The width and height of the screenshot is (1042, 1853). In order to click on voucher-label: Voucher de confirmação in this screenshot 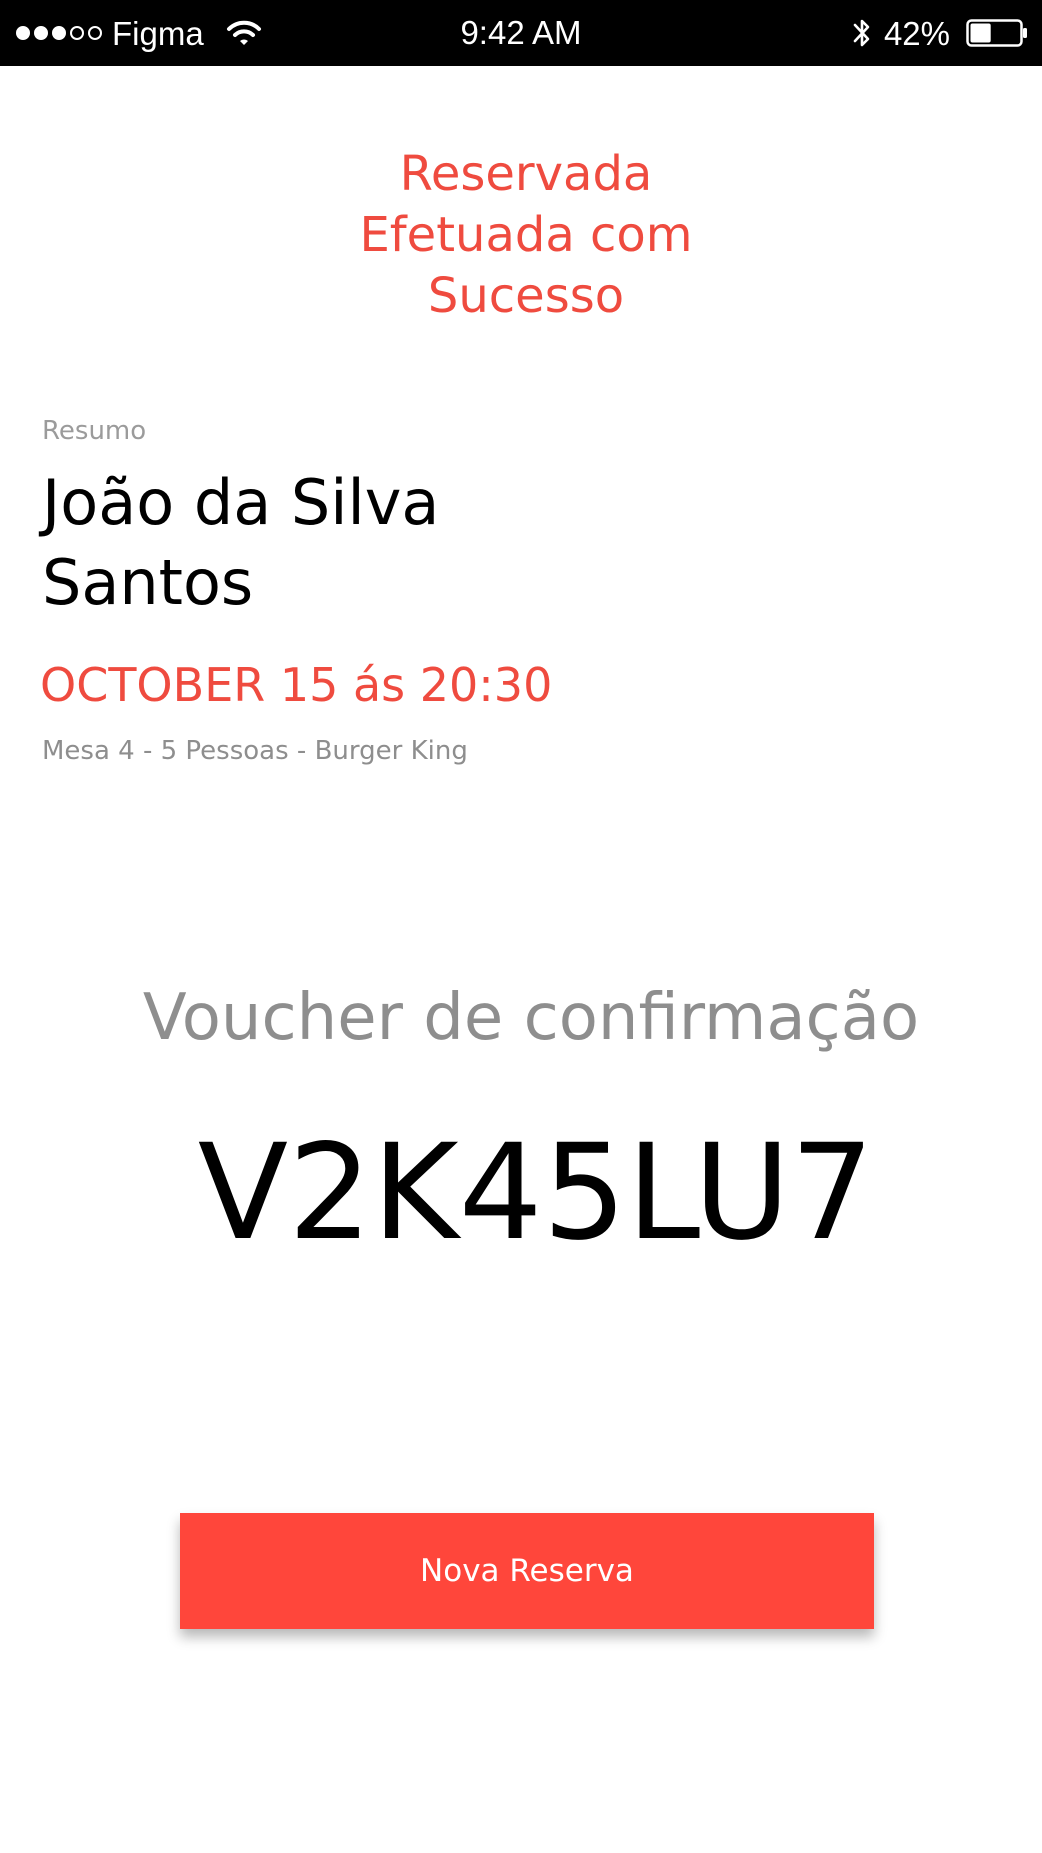, I will do `click(531, 1018)`.